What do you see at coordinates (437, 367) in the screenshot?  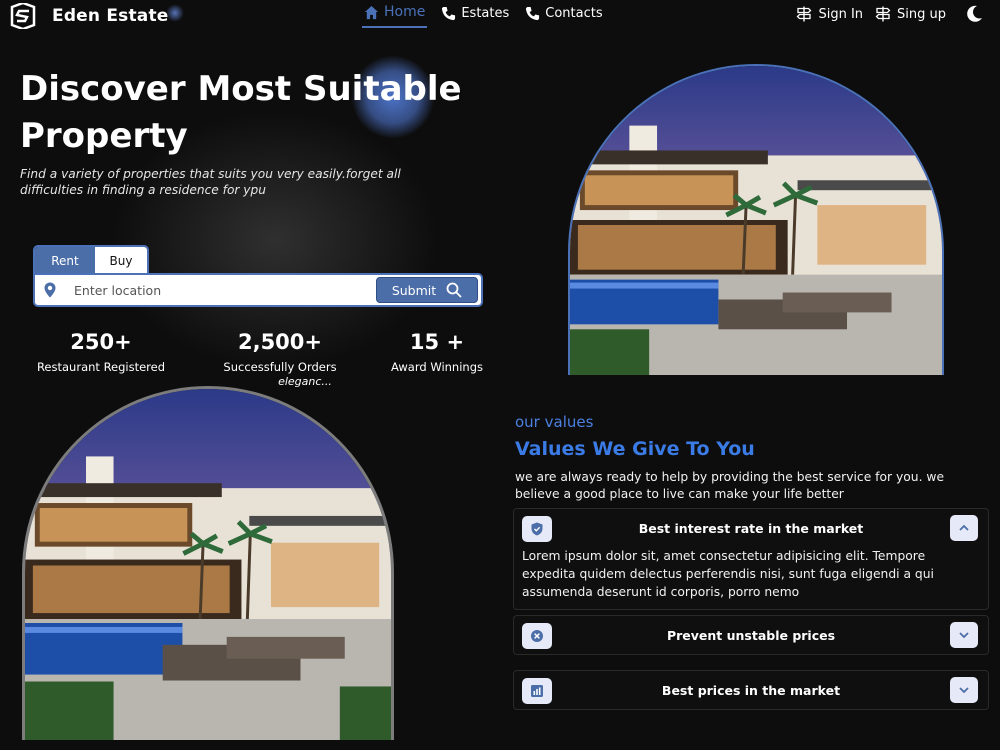 I see `stat-label: Award Winnings` at bounding box center [437, 367].